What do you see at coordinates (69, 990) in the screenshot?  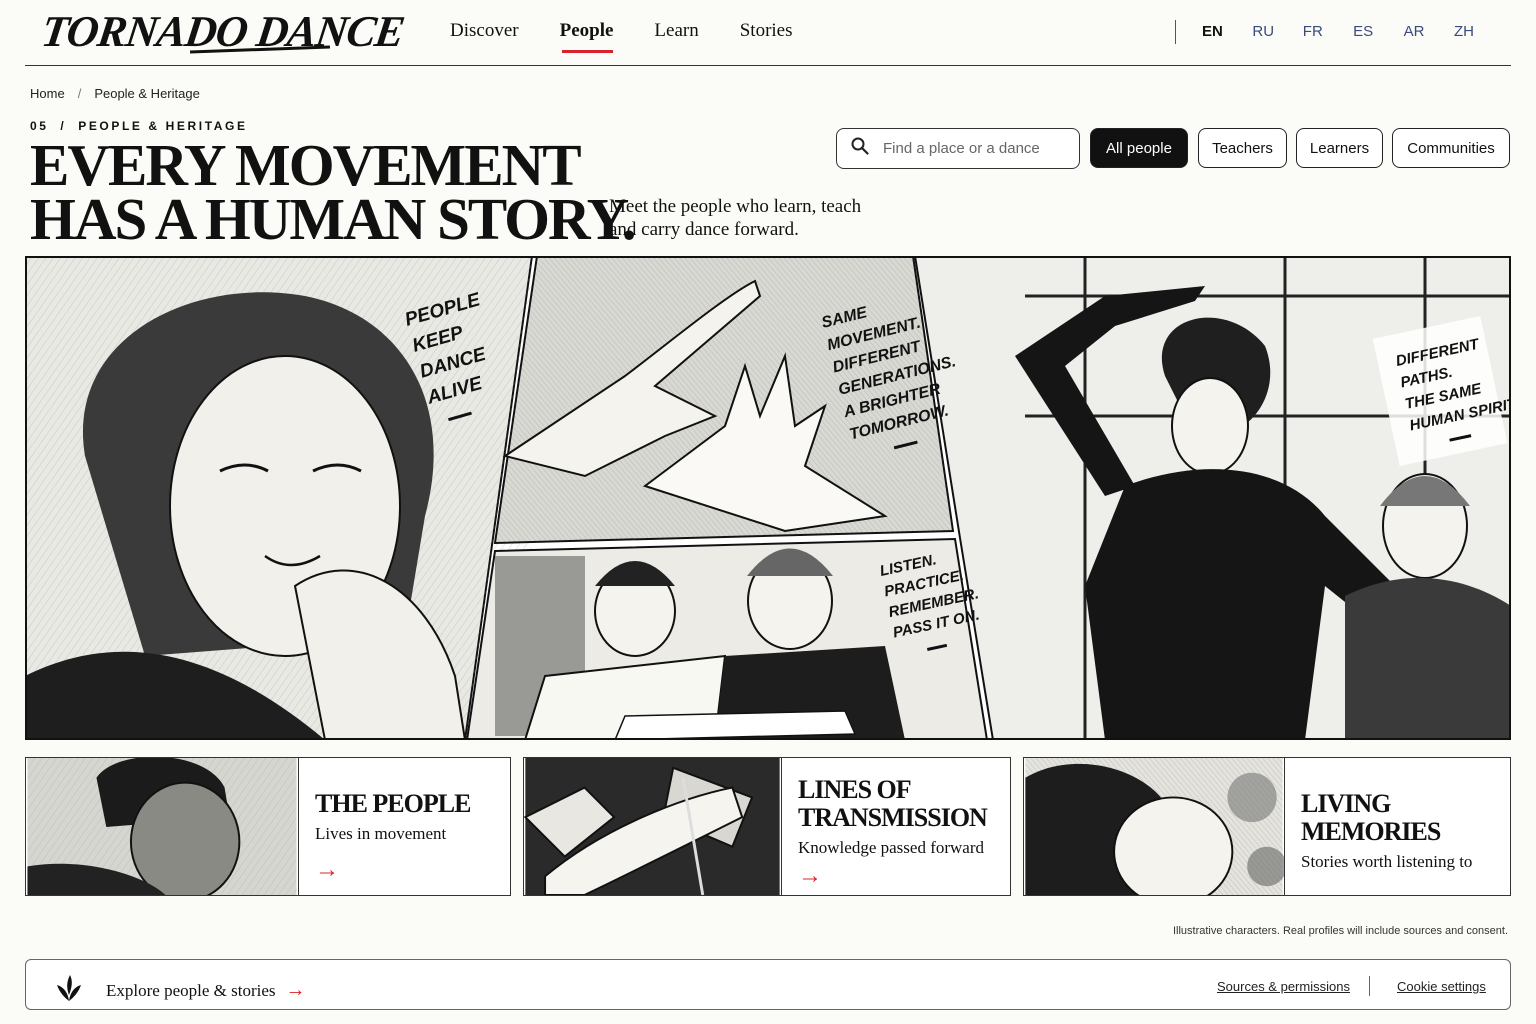 I see `leaf-icon` at bounding box center [69, 990].